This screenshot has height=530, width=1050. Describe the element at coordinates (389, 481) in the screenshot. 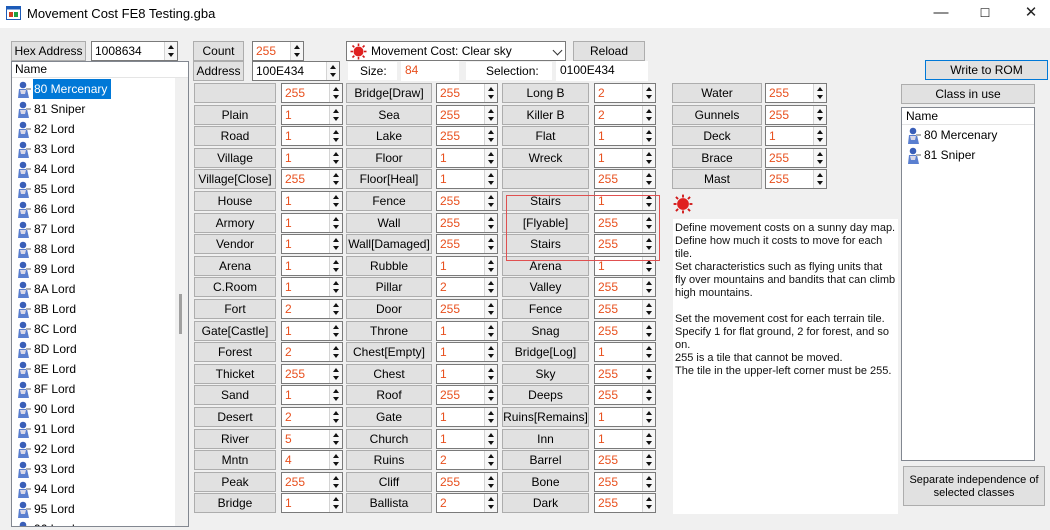

I see `terrain-label-button: Cliff` at that location.